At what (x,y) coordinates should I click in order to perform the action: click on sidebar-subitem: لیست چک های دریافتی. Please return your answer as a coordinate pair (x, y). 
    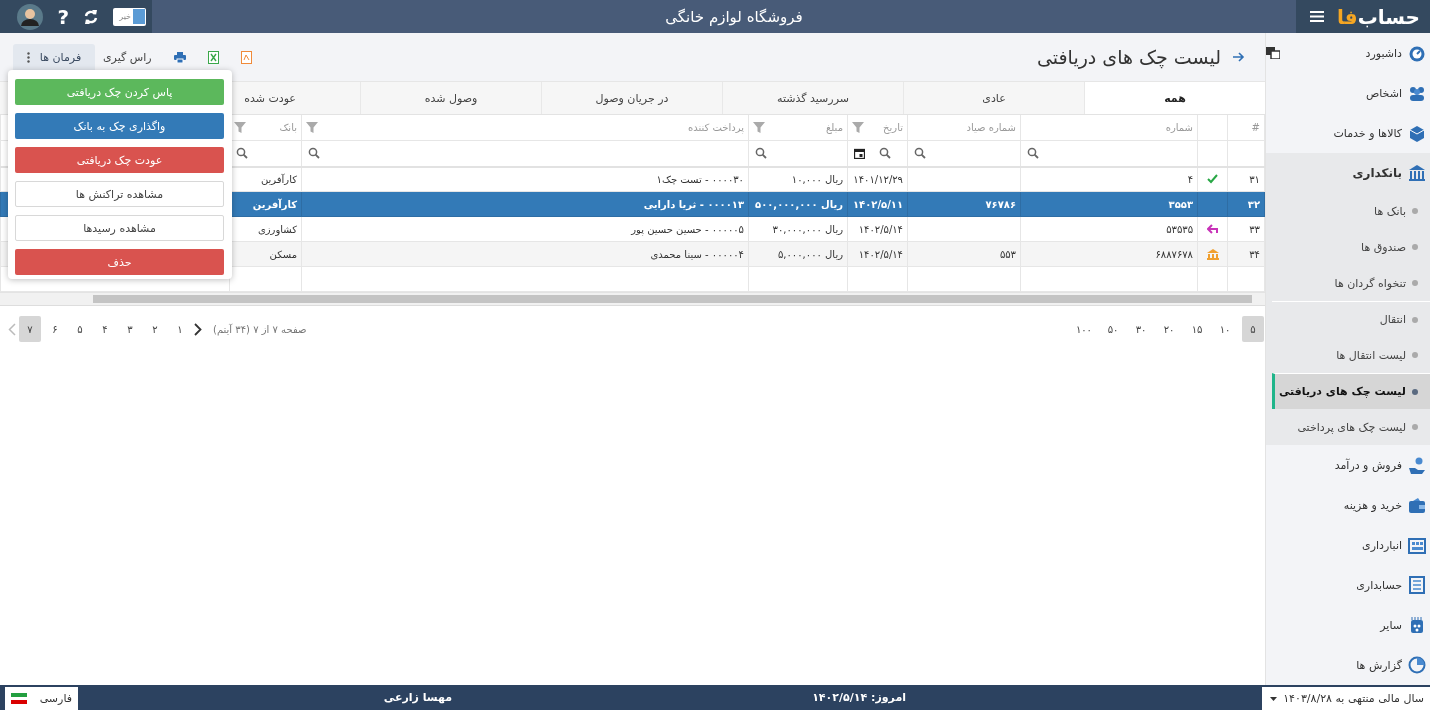
    Looking at the image, I should click on (1351, 391).